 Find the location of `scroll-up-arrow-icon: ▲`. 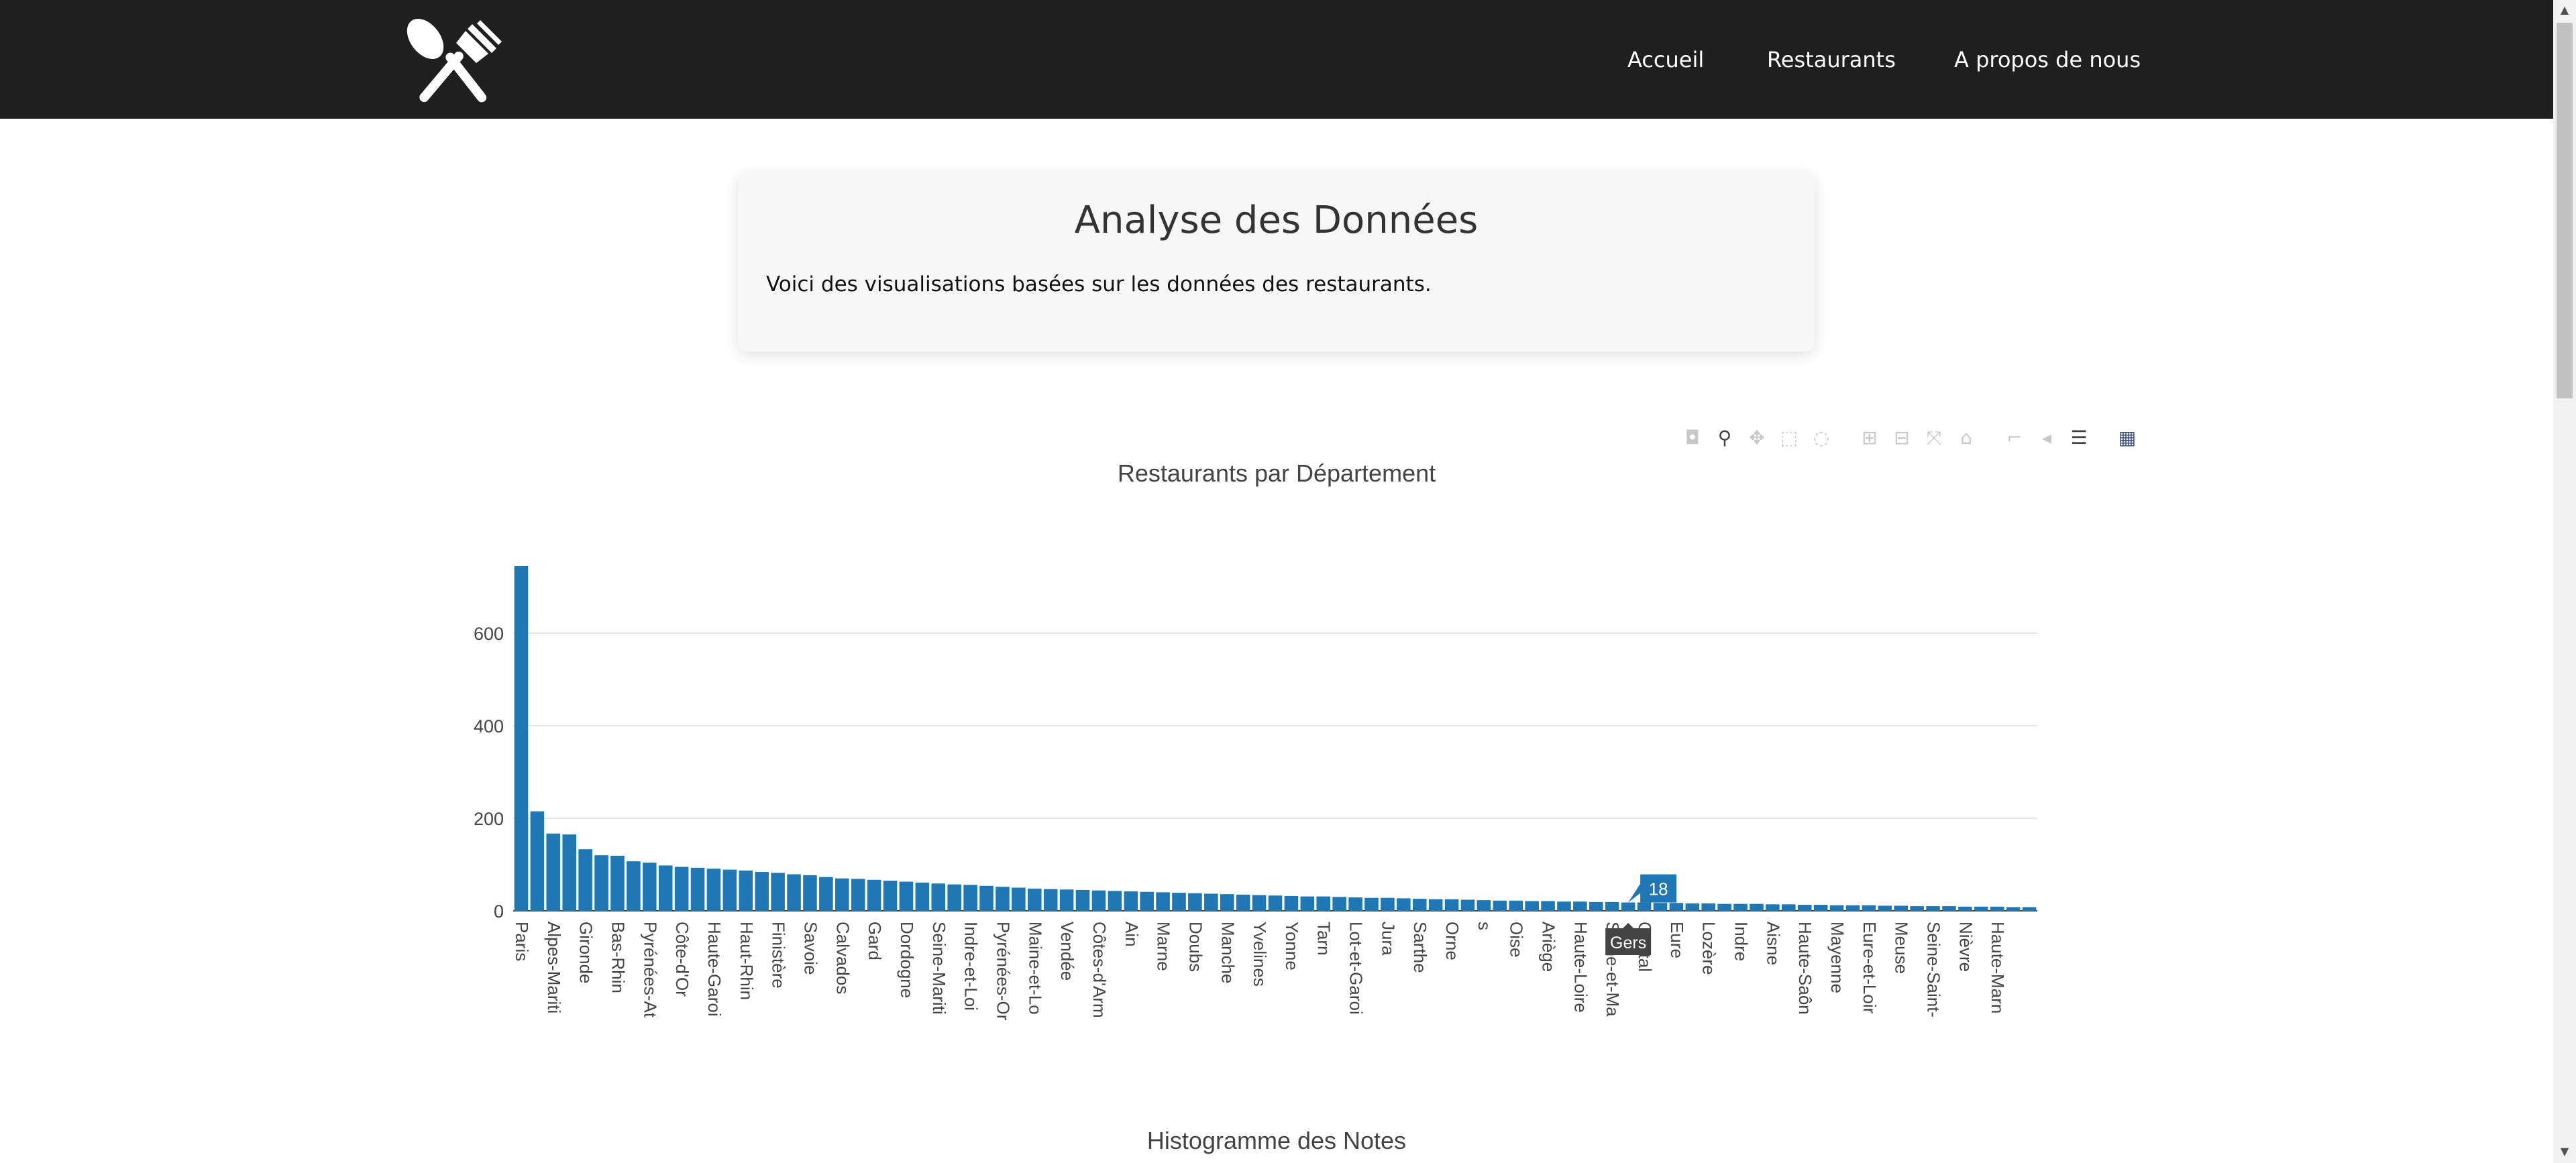

scroll-up-arrow-icon: ▲ is located at coordinates (2565, 10).